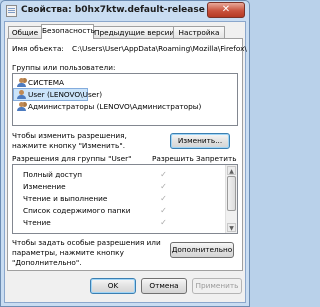 The height and width of the screenshot is (307, 320). Describe the element at coordinates (95, 186) in the screenshot. I see `table-row: Изменение ✓` at that location.